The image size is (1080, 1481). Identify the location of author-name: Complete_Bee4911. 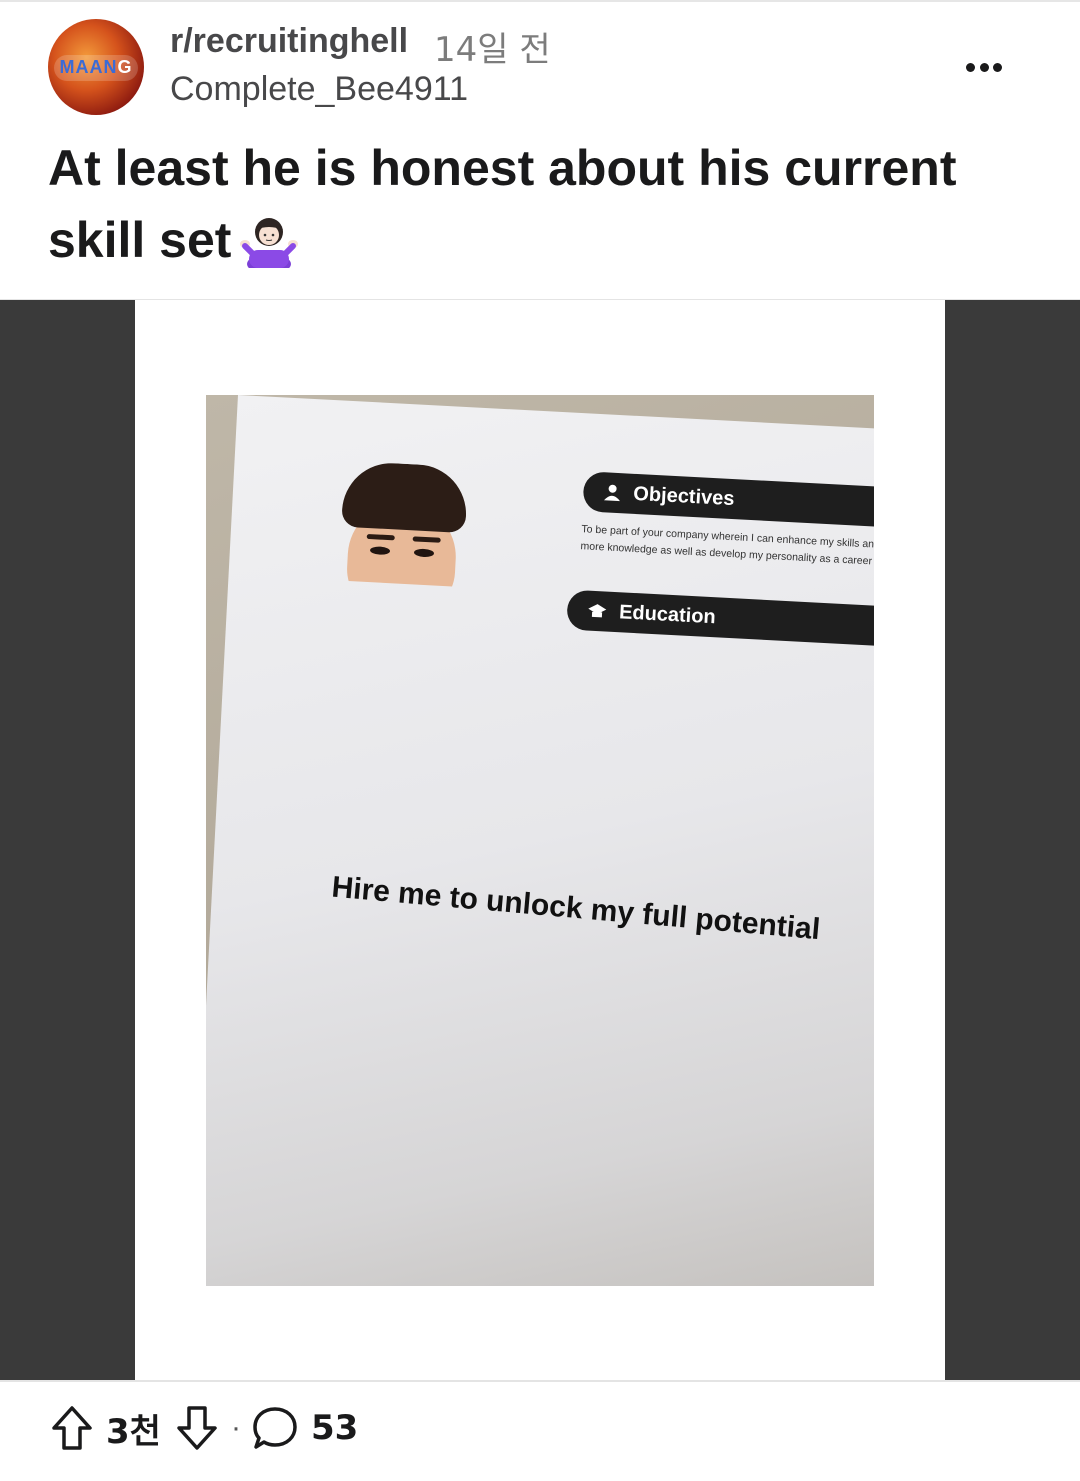
(319, 89).